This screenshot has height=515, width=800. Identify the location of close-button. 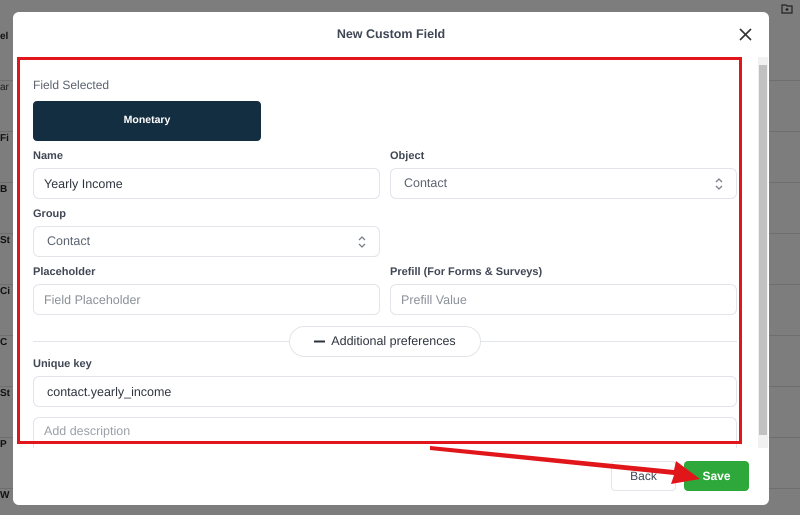
(745, 34).